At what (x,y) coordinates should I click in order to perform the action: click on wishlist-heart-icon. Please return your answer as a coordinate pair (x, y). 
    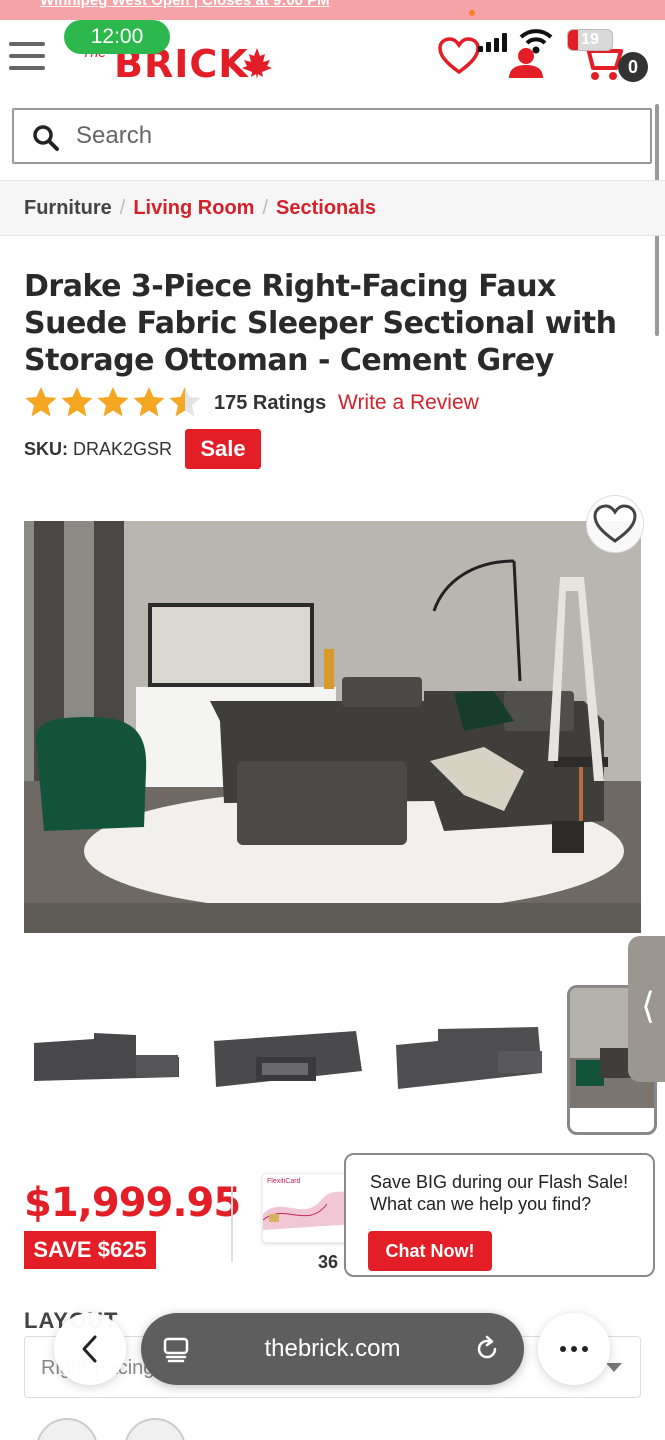
    Looking at the image, I should click on (459, 56).